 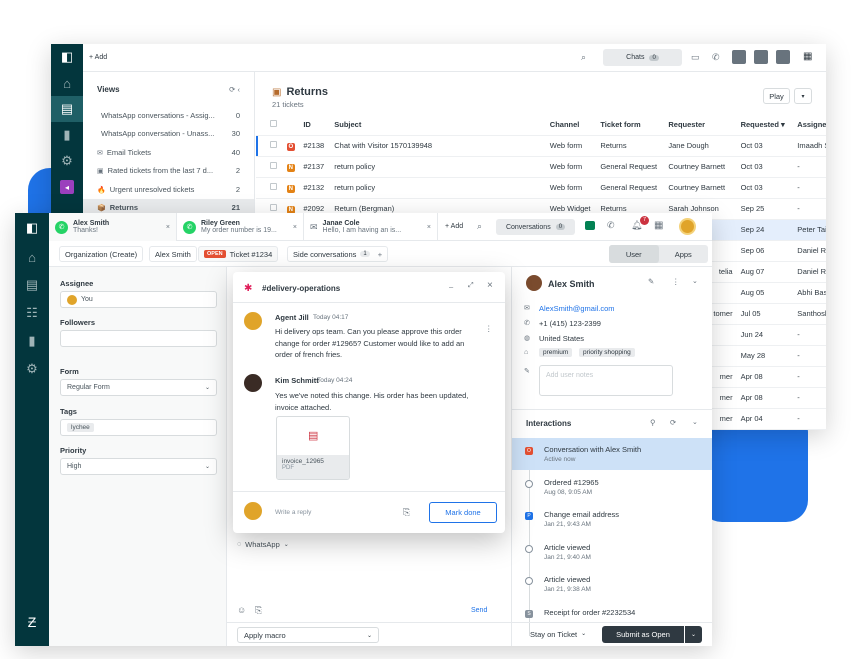 I want to click on send-button: Send, so click(x=479, y=610).